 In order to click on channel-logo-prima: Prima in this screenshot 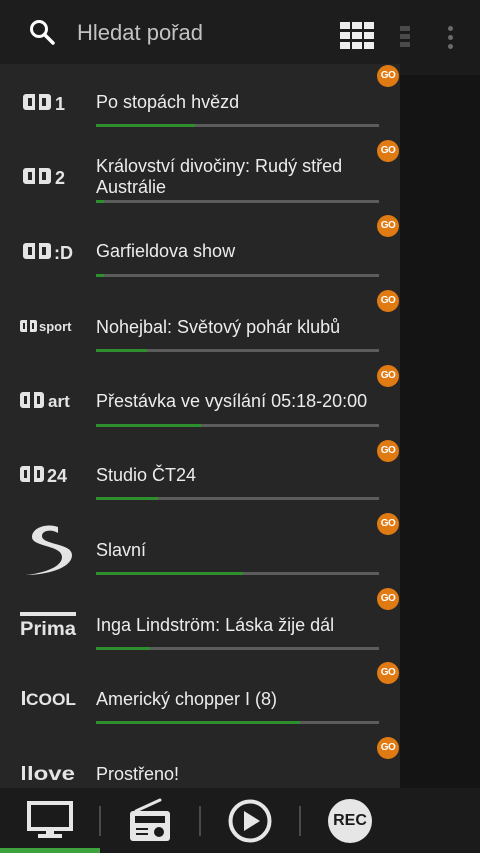, I will do `click(48, 625)`.